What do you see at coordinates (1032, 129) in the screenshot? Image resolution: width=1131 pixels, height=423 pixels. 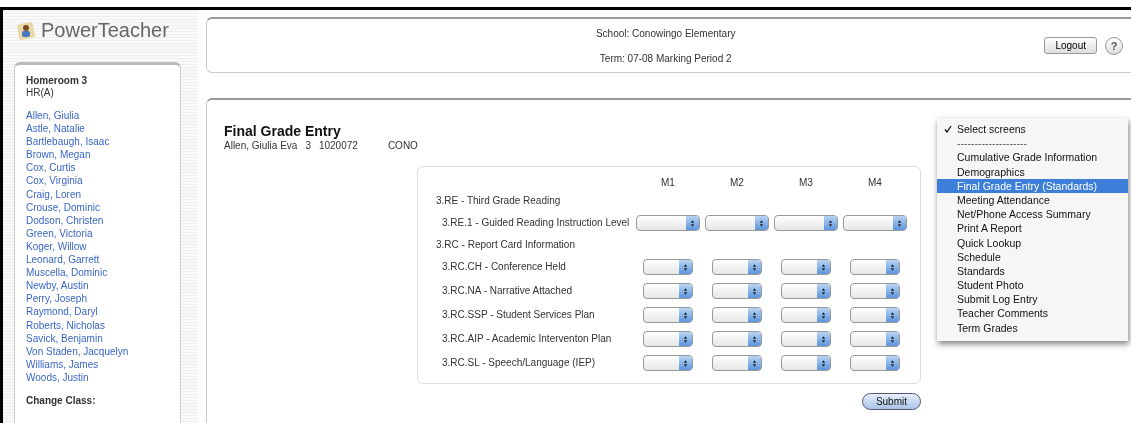 I see `menu-item: Select screens` at bounding box center [1032, 129].